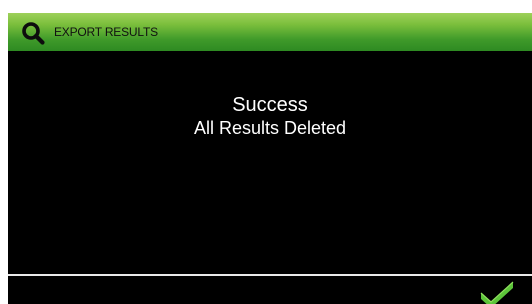  I want to click on message-title: Success, so click(270, 105).